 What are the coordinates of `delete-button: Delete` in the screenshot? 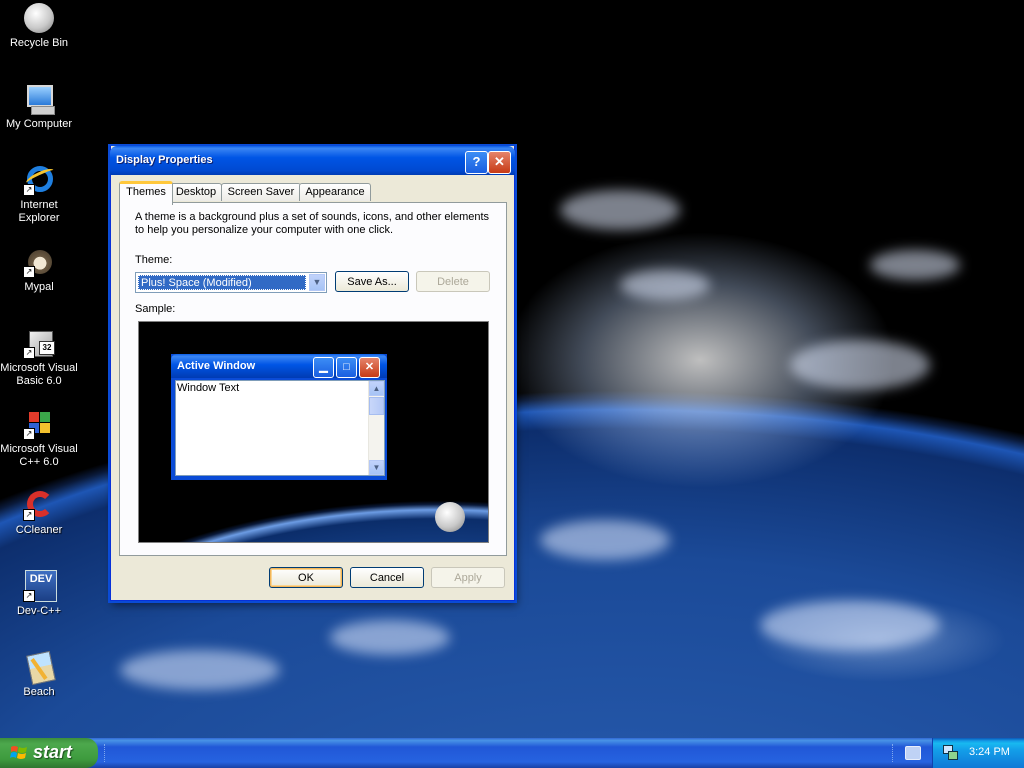 It's located at (453, 281).